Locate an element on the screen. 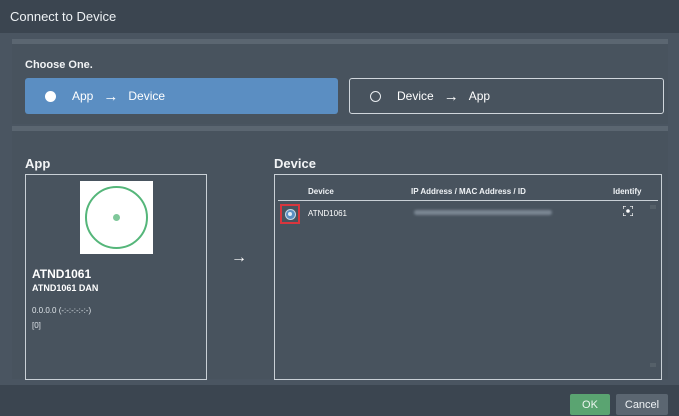 The width and height of the screenshot is (679, 416). cancel-button: Cancel is located at coordinates (642, 404).